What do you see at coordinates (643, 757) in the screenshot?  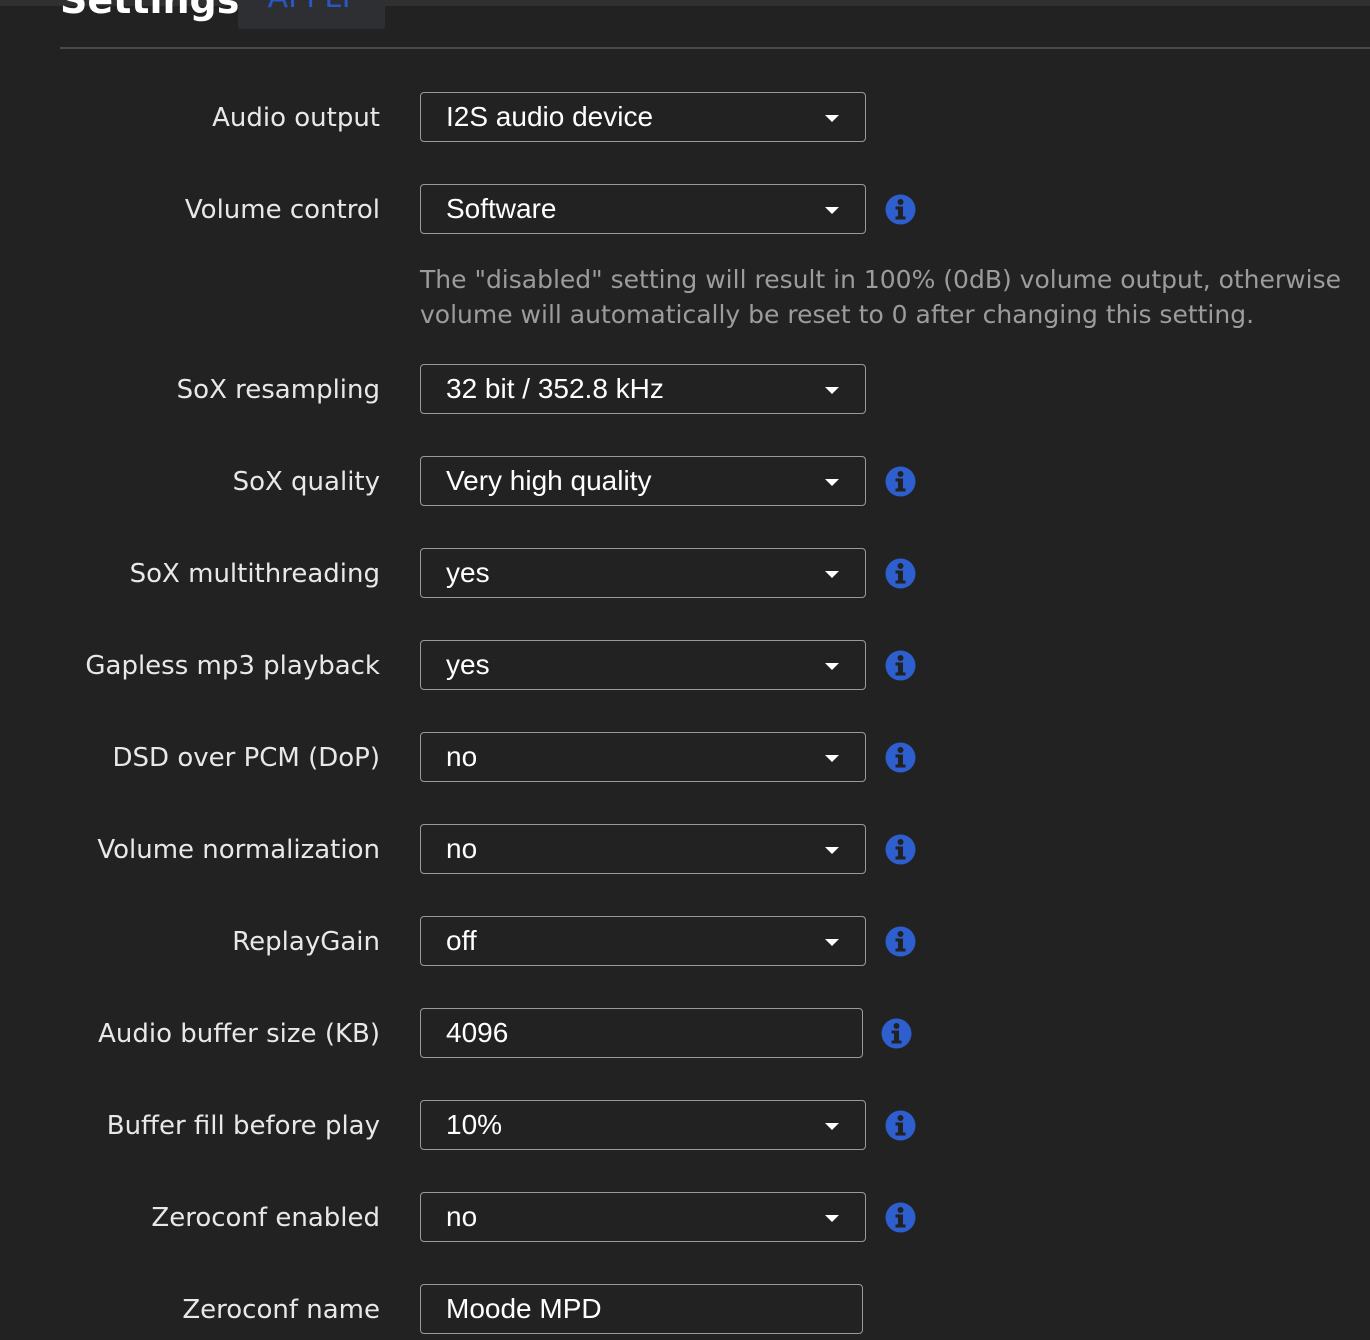 I see `dsd-over-pcm-dop-select: no` at bounding box center [643, 757].